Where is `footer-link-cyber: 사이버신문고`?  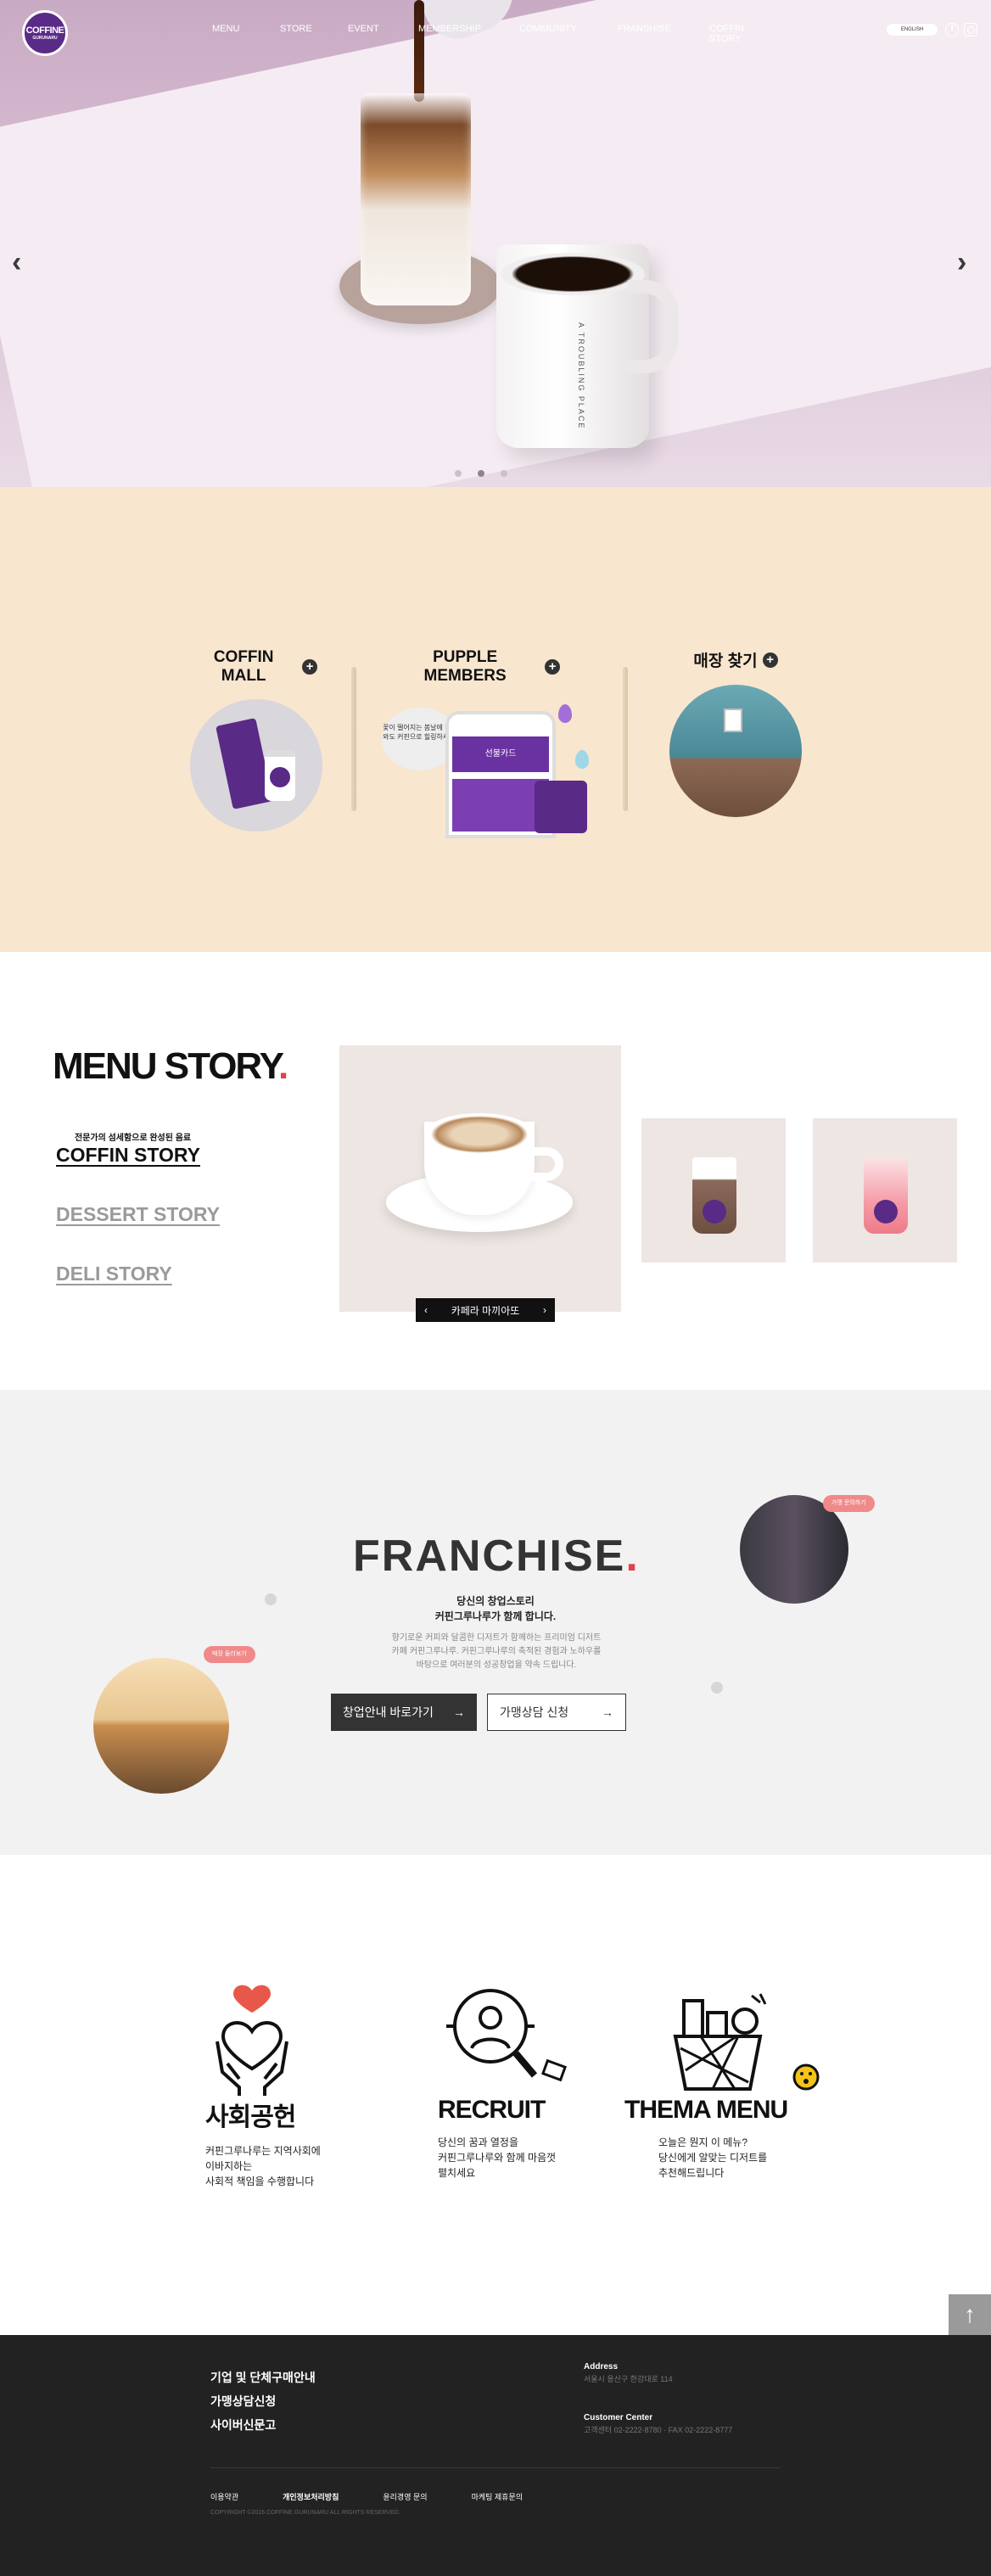 footer-link-cyber: 사이버신문고 is located at coordinates (263, 2425).